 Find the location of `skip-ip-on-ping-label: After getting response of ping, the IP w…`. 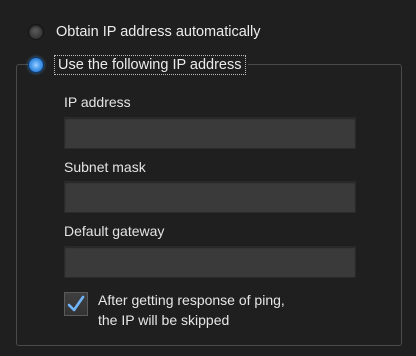

skip-ip-on-ping-label: After getting response of ping, the IP w… is located at coordinates (191, 310).